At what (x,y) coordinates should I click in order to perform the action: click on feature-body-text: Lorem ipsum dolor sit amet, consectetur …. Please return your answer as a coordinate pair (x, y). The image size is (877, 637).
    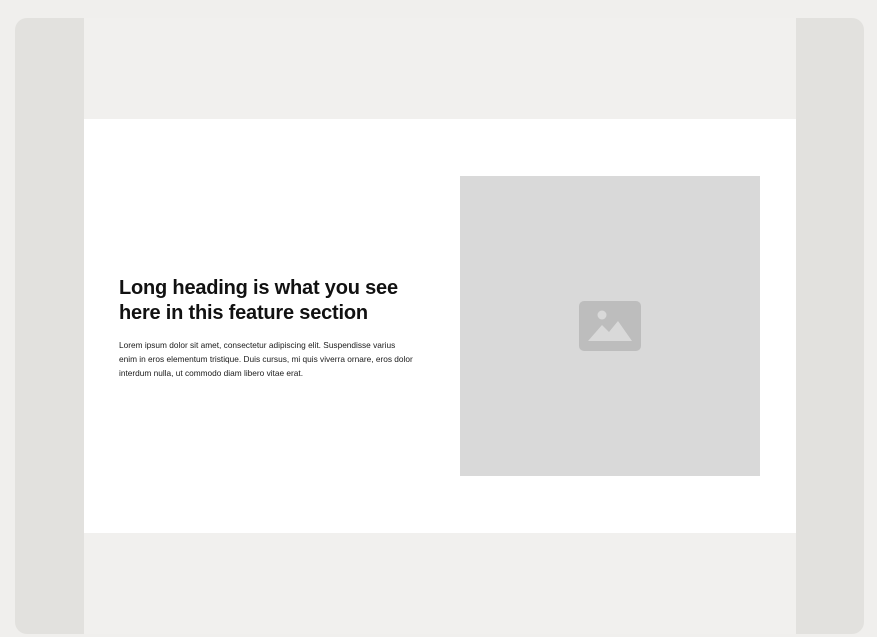
    Looking at the image, I should click on (266, 359).